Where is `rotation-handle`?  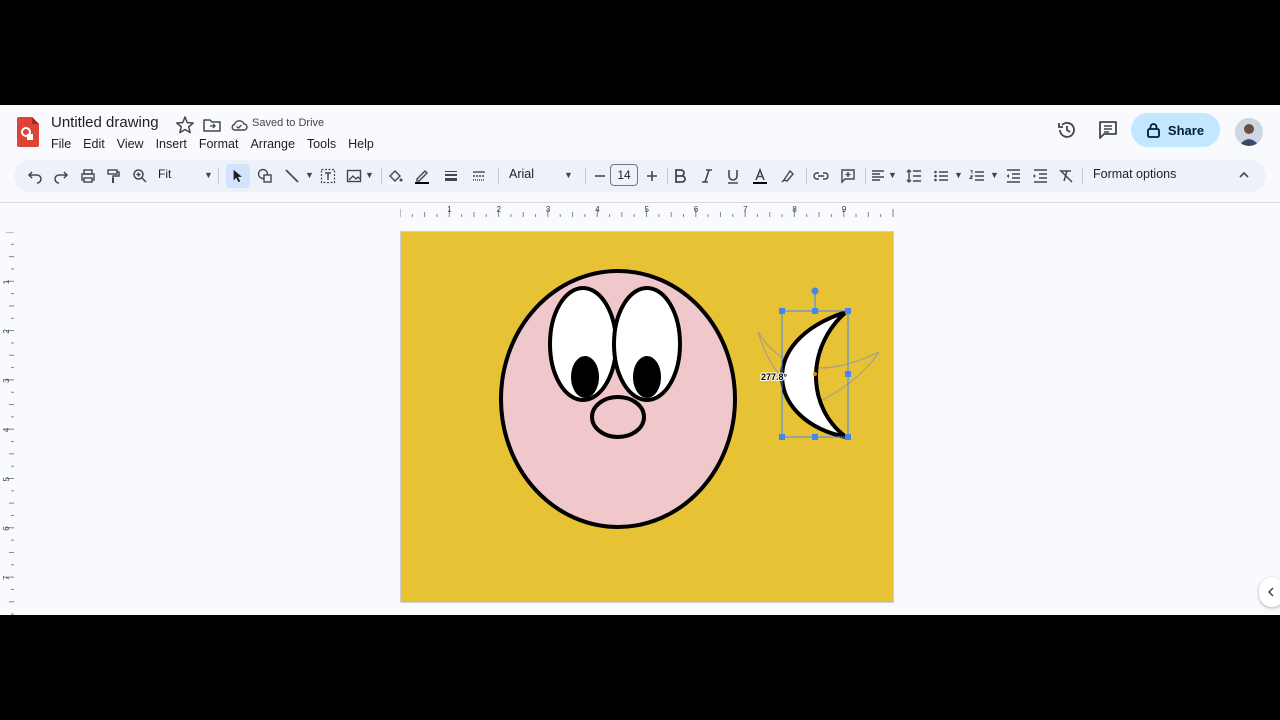 rotation-handle is located at coordinates (815, 291).